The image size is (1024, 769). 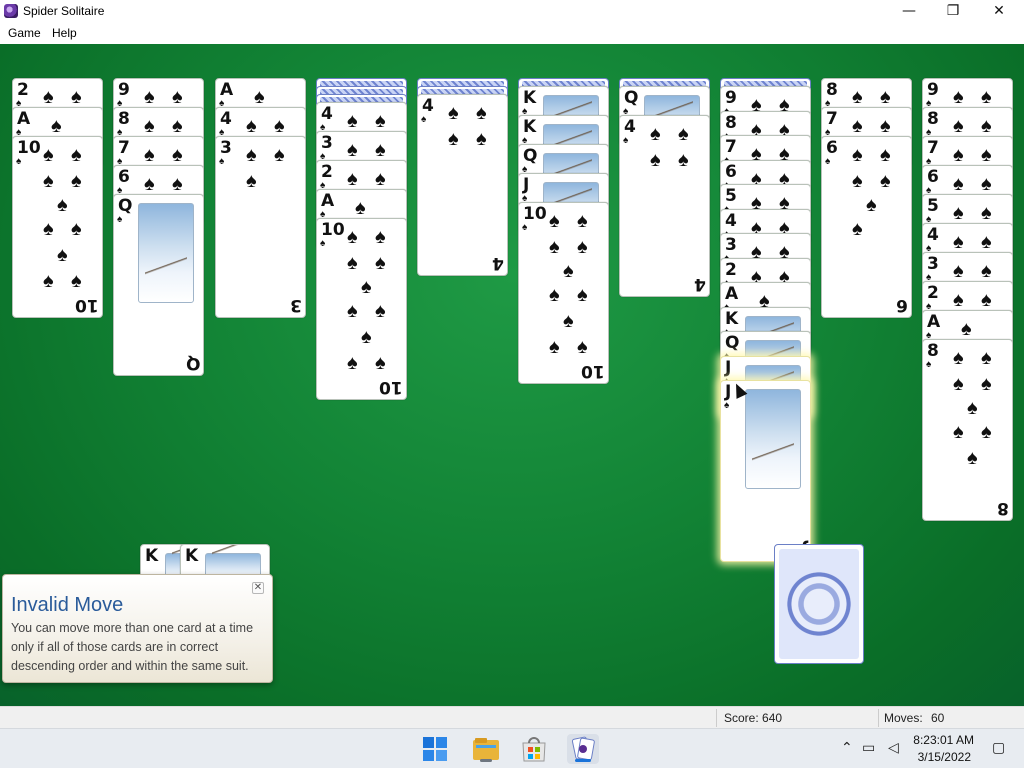 What do you see at coordinates (24, 33) in the screenshot?
I see `menu-game: Game` at bounding box center [24, 33].